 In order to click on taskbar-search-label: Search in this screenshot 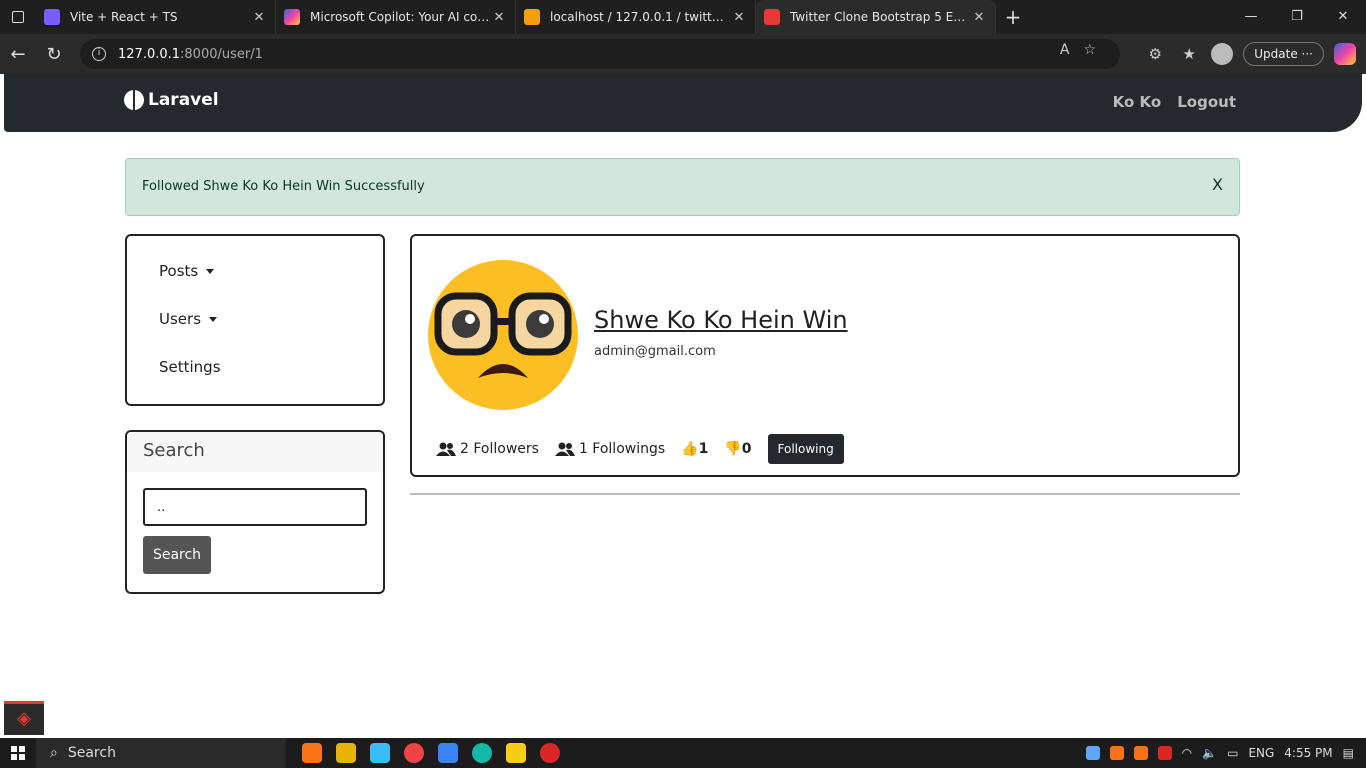, I will do `click(91, 753)`.